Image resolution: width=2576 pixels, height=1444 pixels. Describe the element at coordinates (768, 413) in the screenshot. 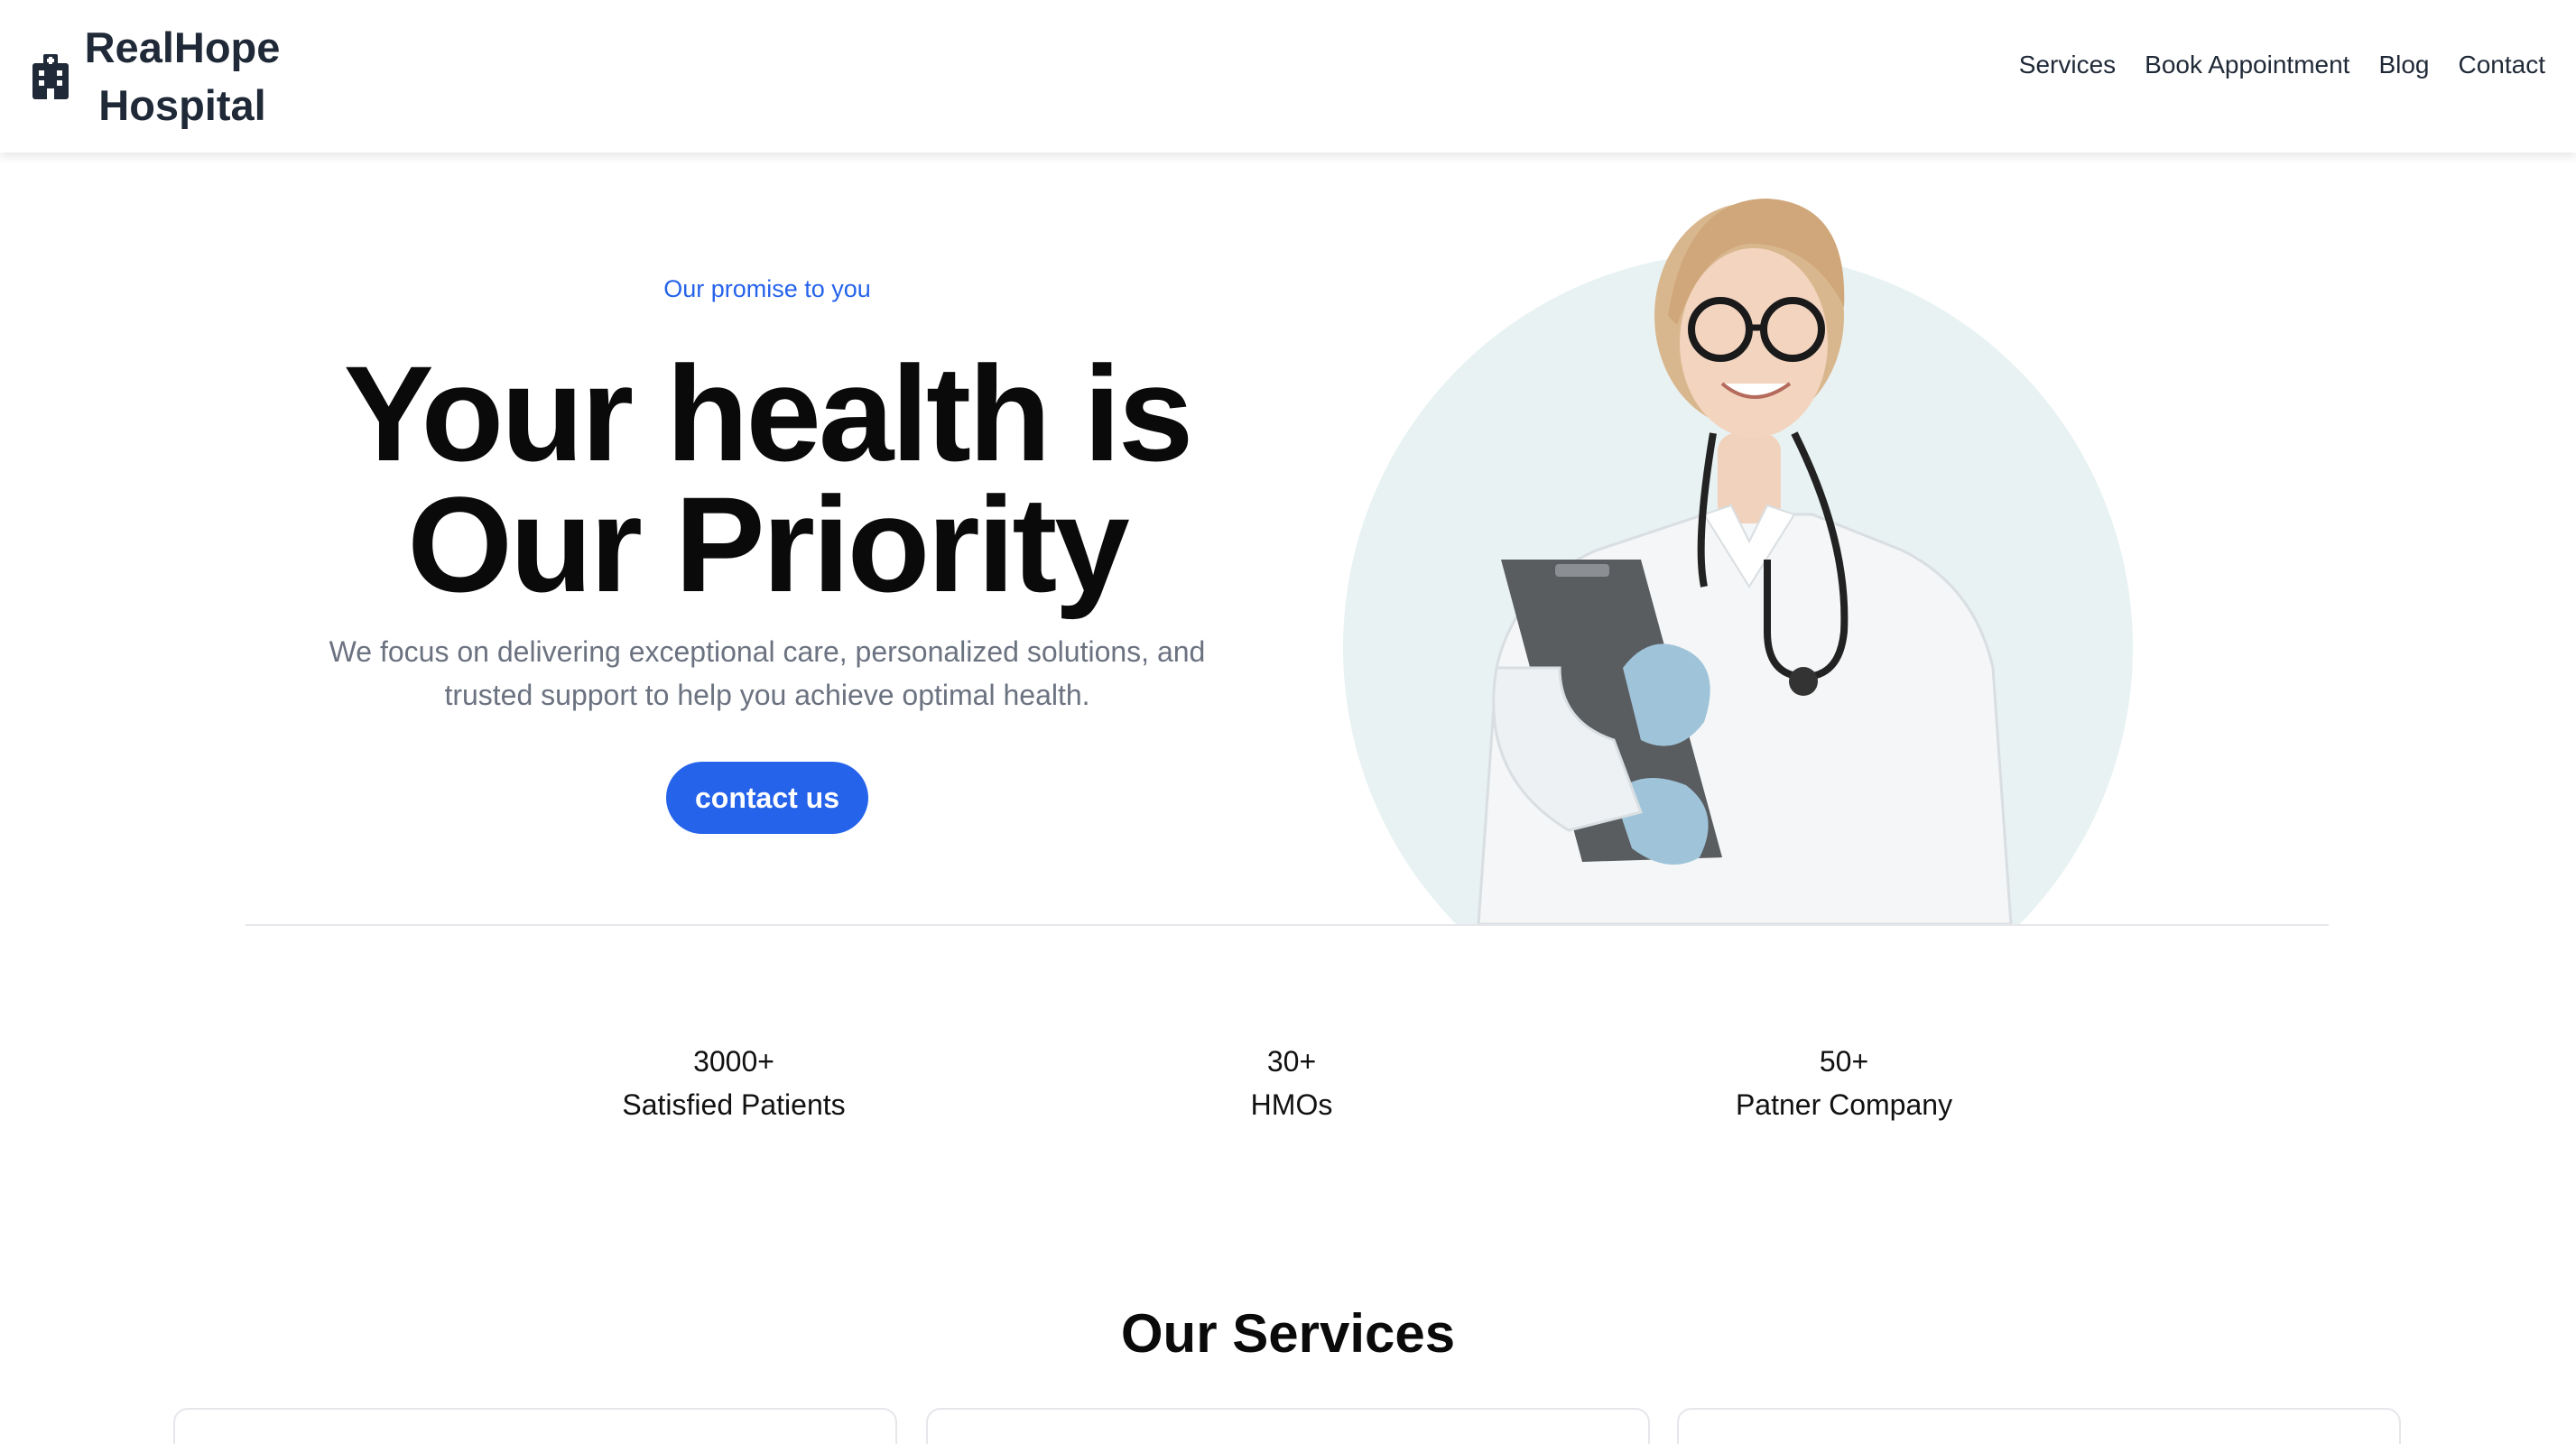

I see `hero-headline-line-1: Your health is` at that location.